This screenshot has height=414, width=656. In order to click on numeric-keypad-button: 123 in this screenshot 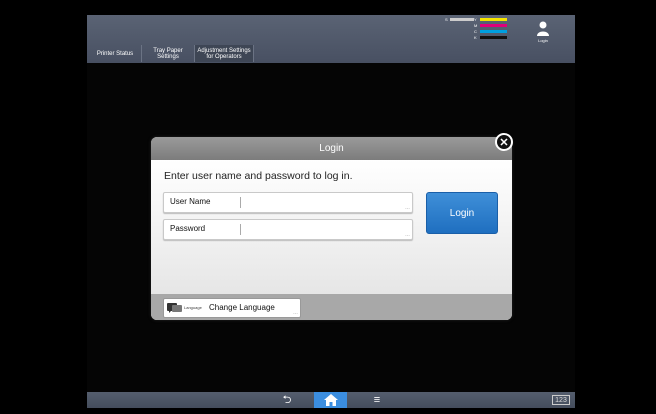, I will do `click(561, 400)`.